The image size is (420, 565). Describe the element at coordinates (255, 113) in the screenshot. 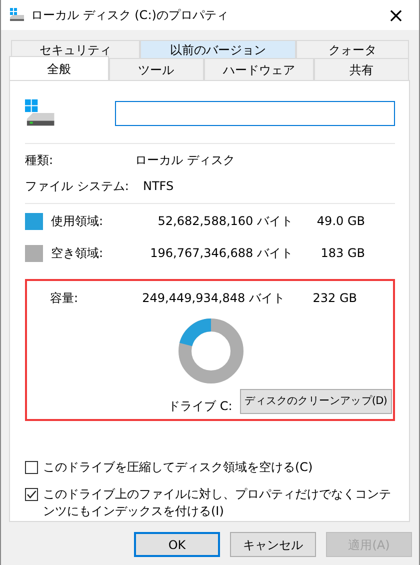

I see `drive-name-field` at that location.